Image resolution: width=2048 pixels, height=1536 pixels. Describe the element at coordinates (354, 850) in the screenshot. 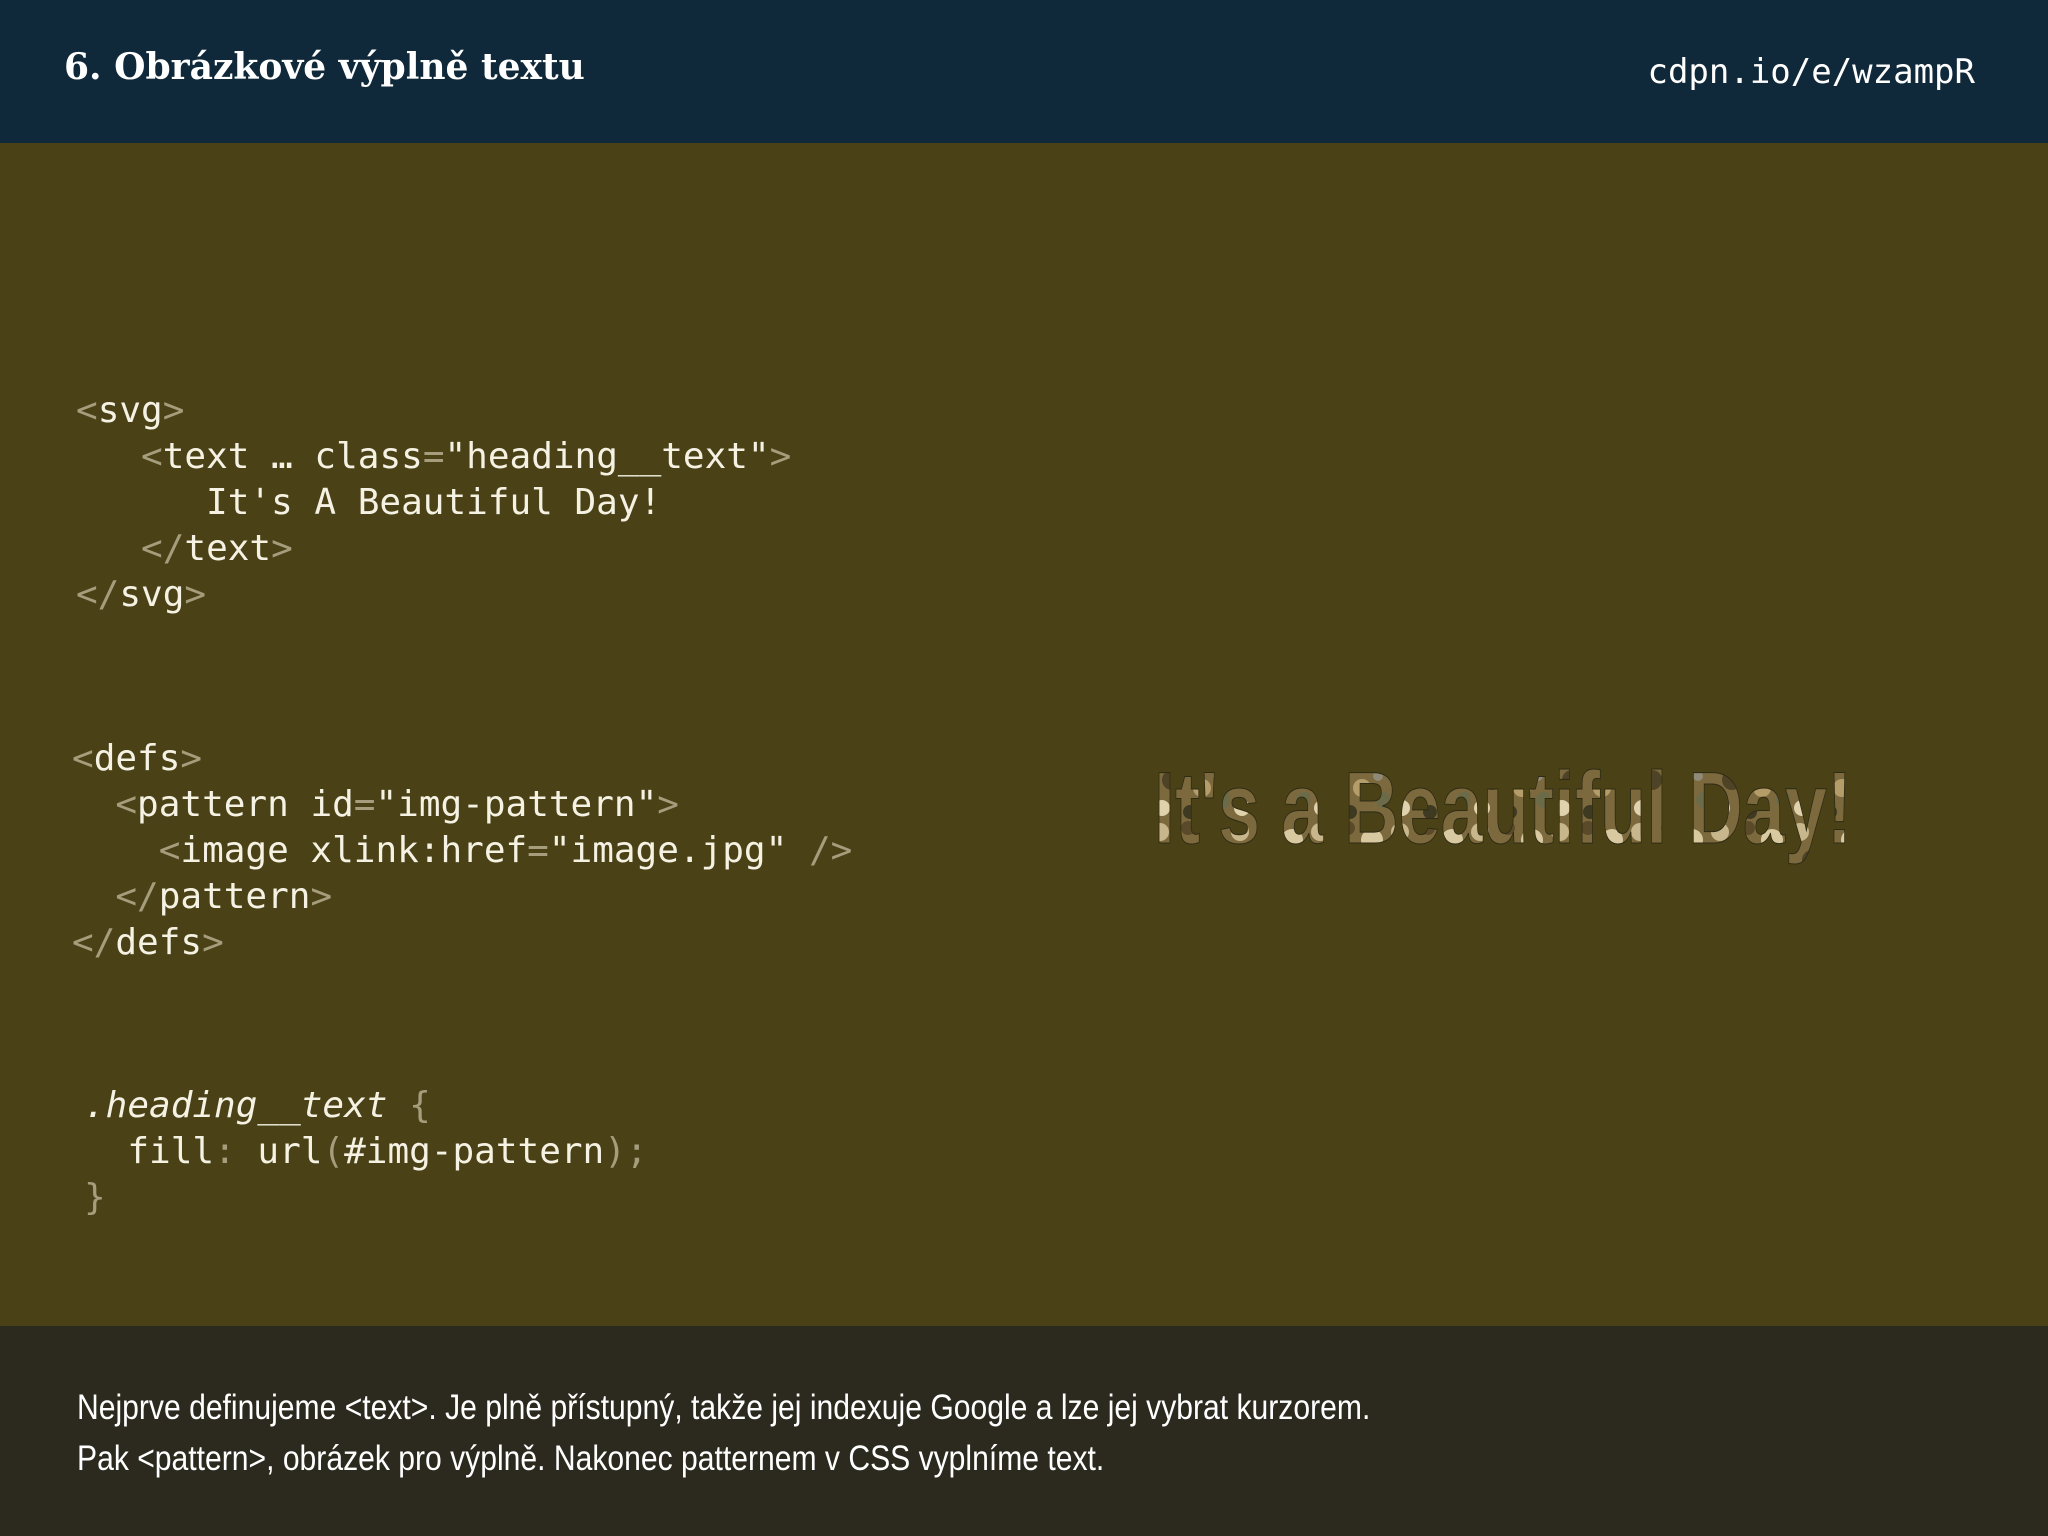

I see `code-token: image xlink:href` at that location.